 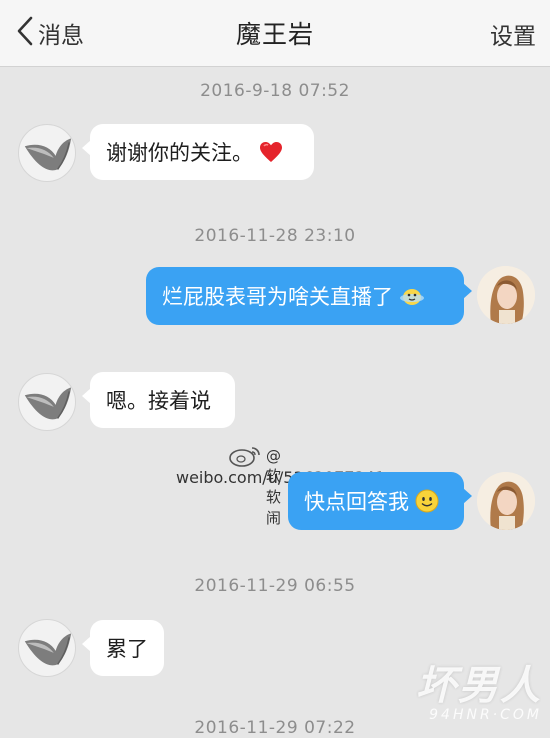 What do you see at coordinates (179, 153) in the screenshot?
I see `message-text: 谢谢你的关注。` at bounding box center [179, 153].